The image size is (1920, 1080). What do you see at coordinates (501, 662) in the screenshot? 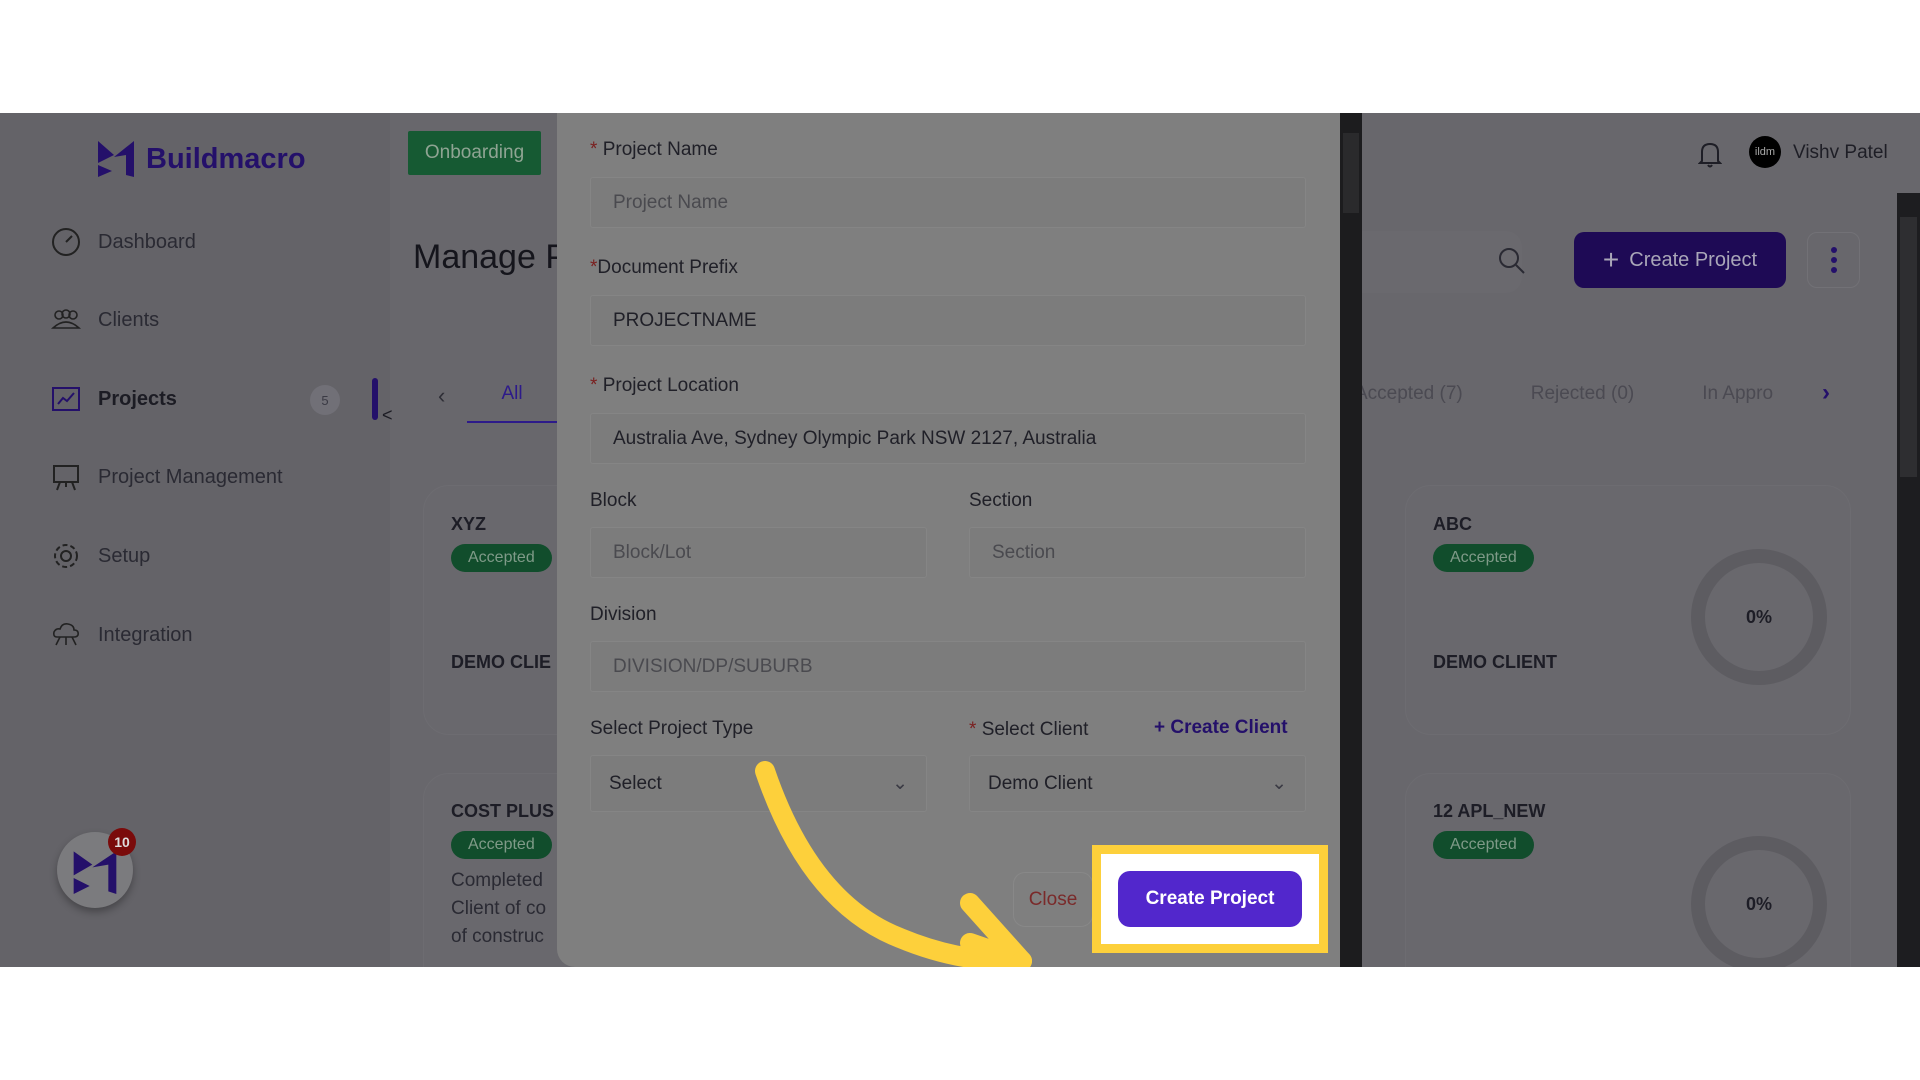
I see `client-name: DEMO CLIE` at bounding box center [501, 662].